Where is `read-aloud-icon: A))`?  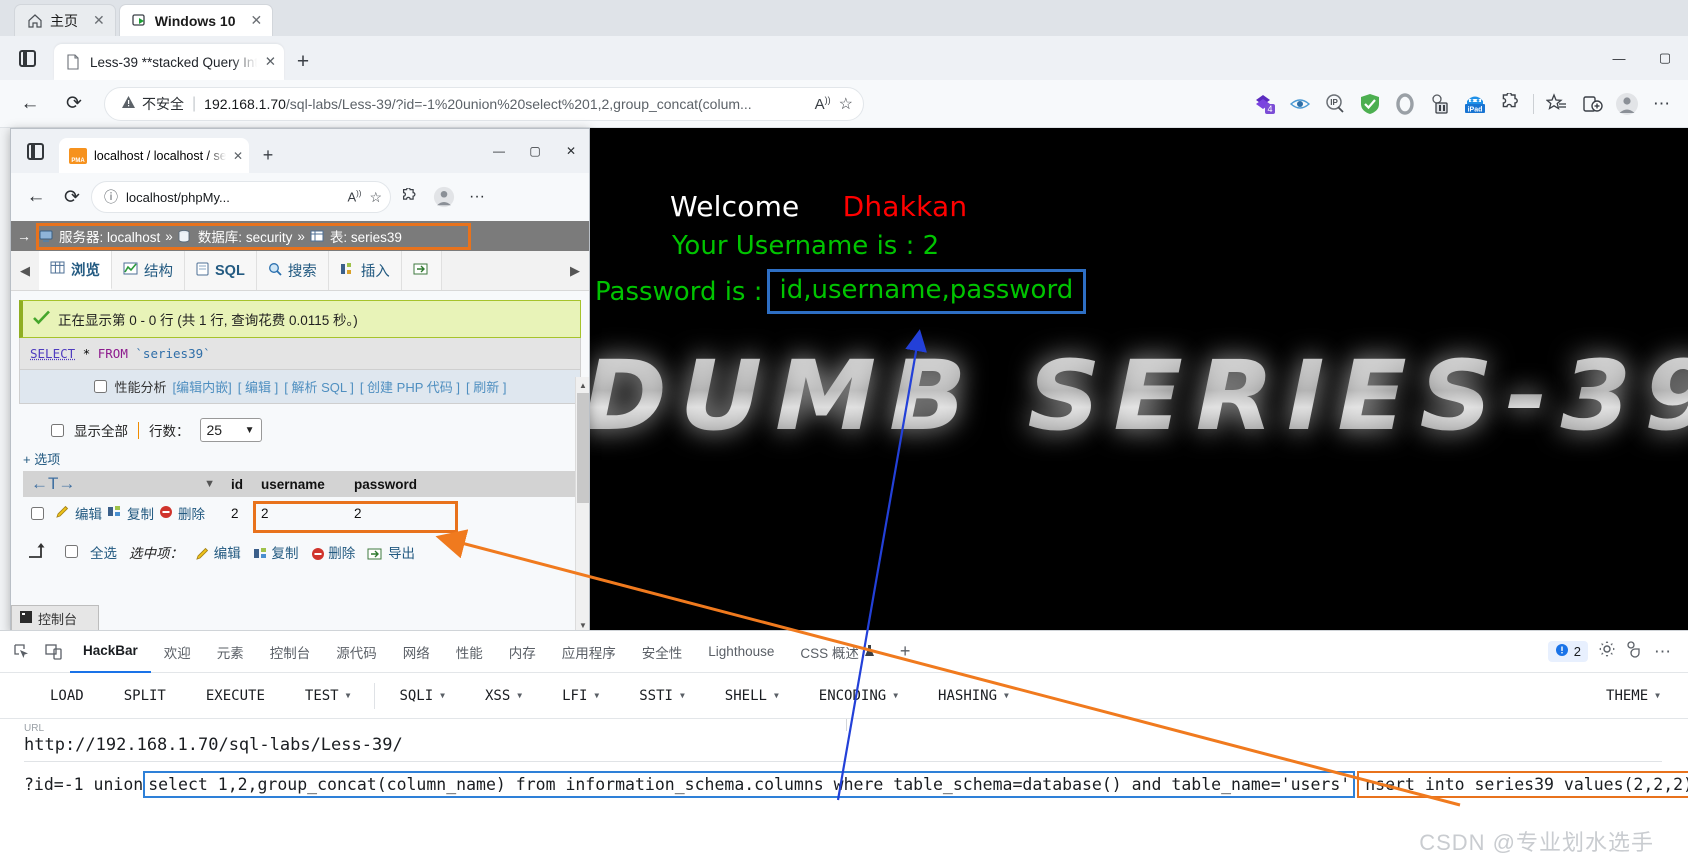 read-aloud-icon: A)) is located at coordinates (823, 104).